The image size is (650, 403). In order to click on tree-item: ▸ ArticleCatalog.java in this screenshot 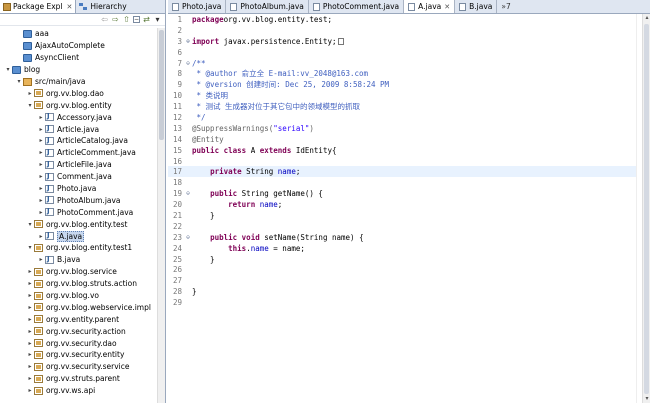, I will do `click(81, 141)`.